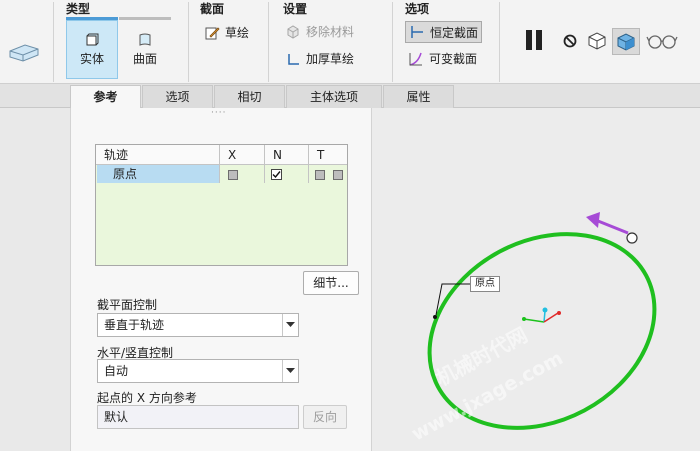 The height and width of the screenshot is (451, 700). Describe the element at coordinates (198, 371) in the screenshot. I see `hv-control-dropdown: 自动` at that location.